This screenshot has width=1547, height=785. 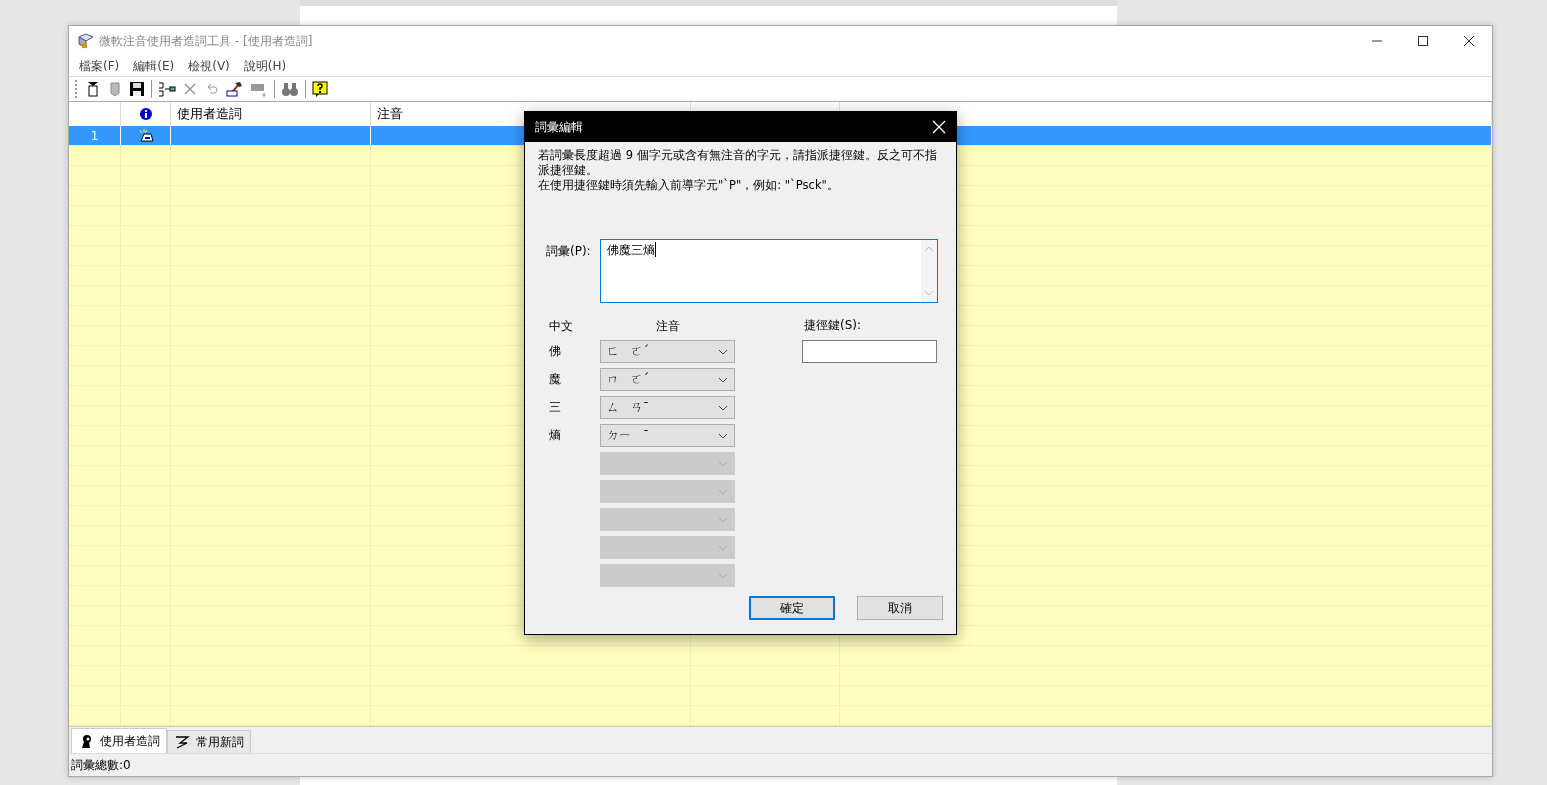 I want to click on column-label: 中文, so click(x=561, y=326).